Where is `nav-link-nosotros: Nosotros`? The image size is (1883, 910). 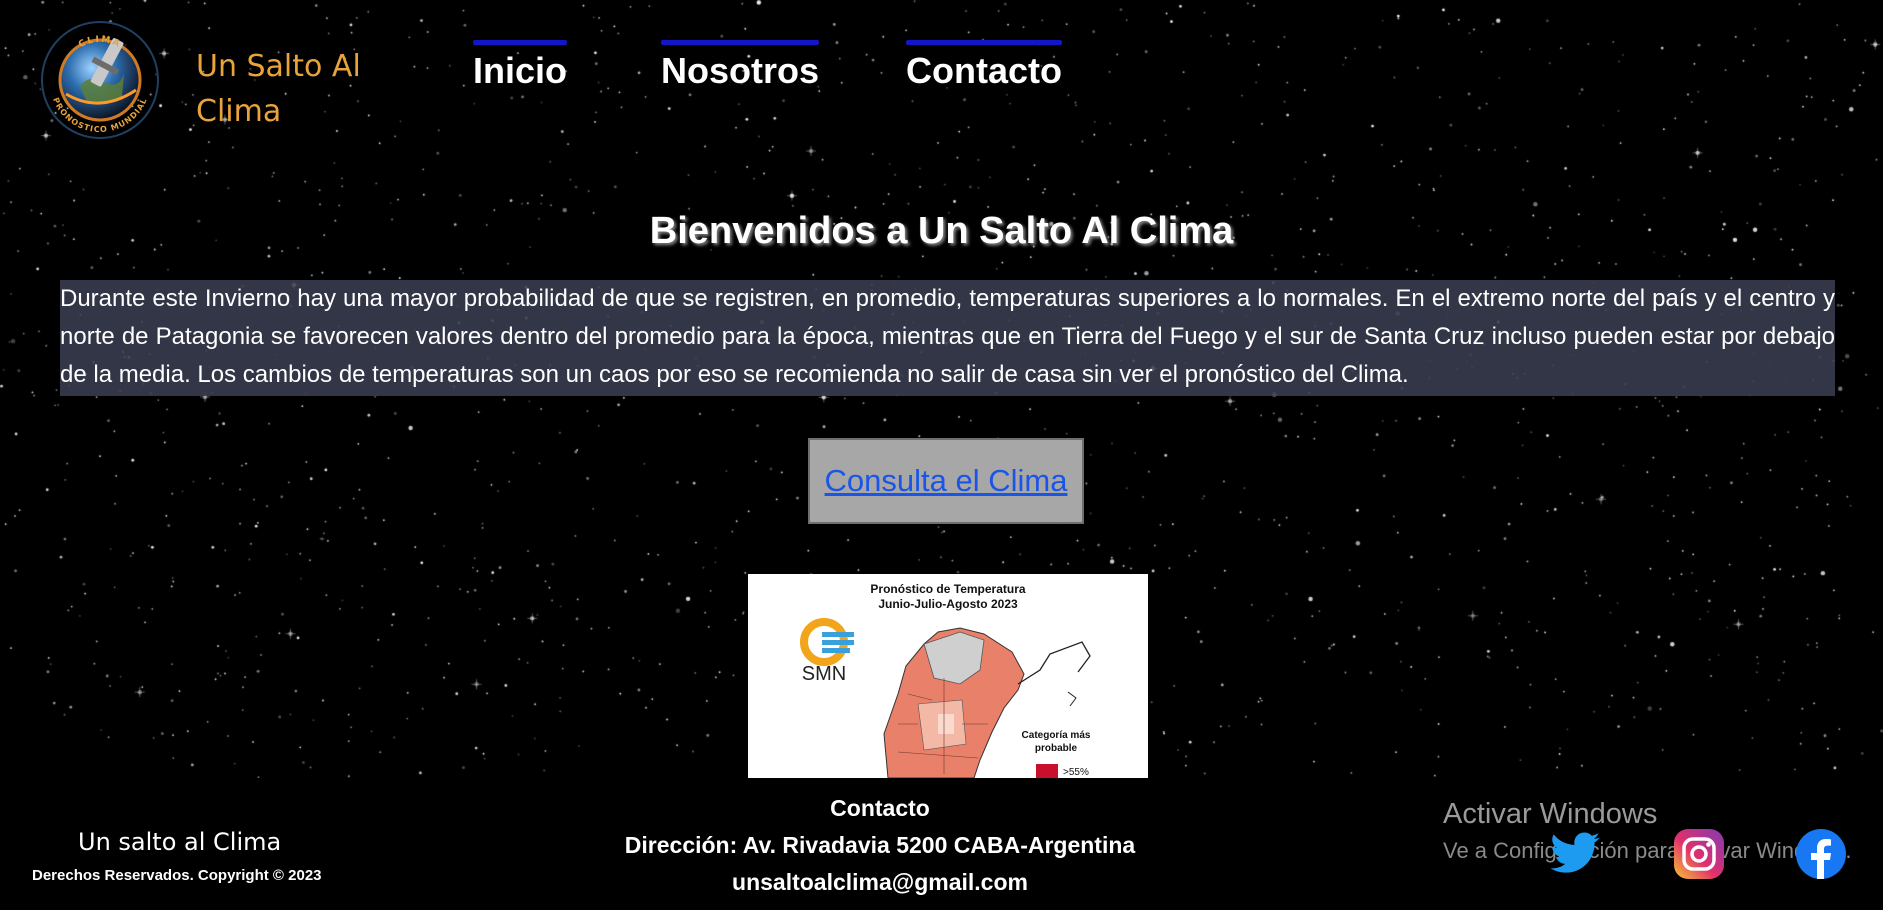
nav-link-nosotros: Nosotros is located at coordinates (740, 66).